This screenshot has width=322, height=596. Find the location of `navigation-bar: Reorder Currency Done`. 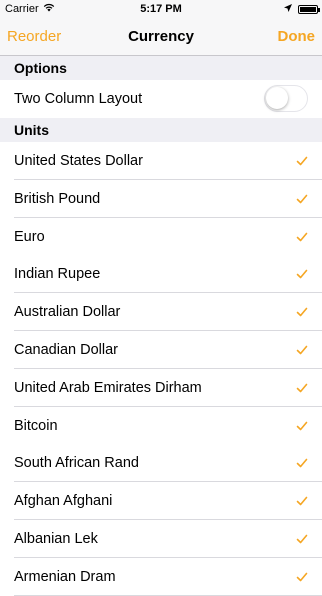

navigation-bar: Reorder Currency Done is located at coordinates (161, 38).